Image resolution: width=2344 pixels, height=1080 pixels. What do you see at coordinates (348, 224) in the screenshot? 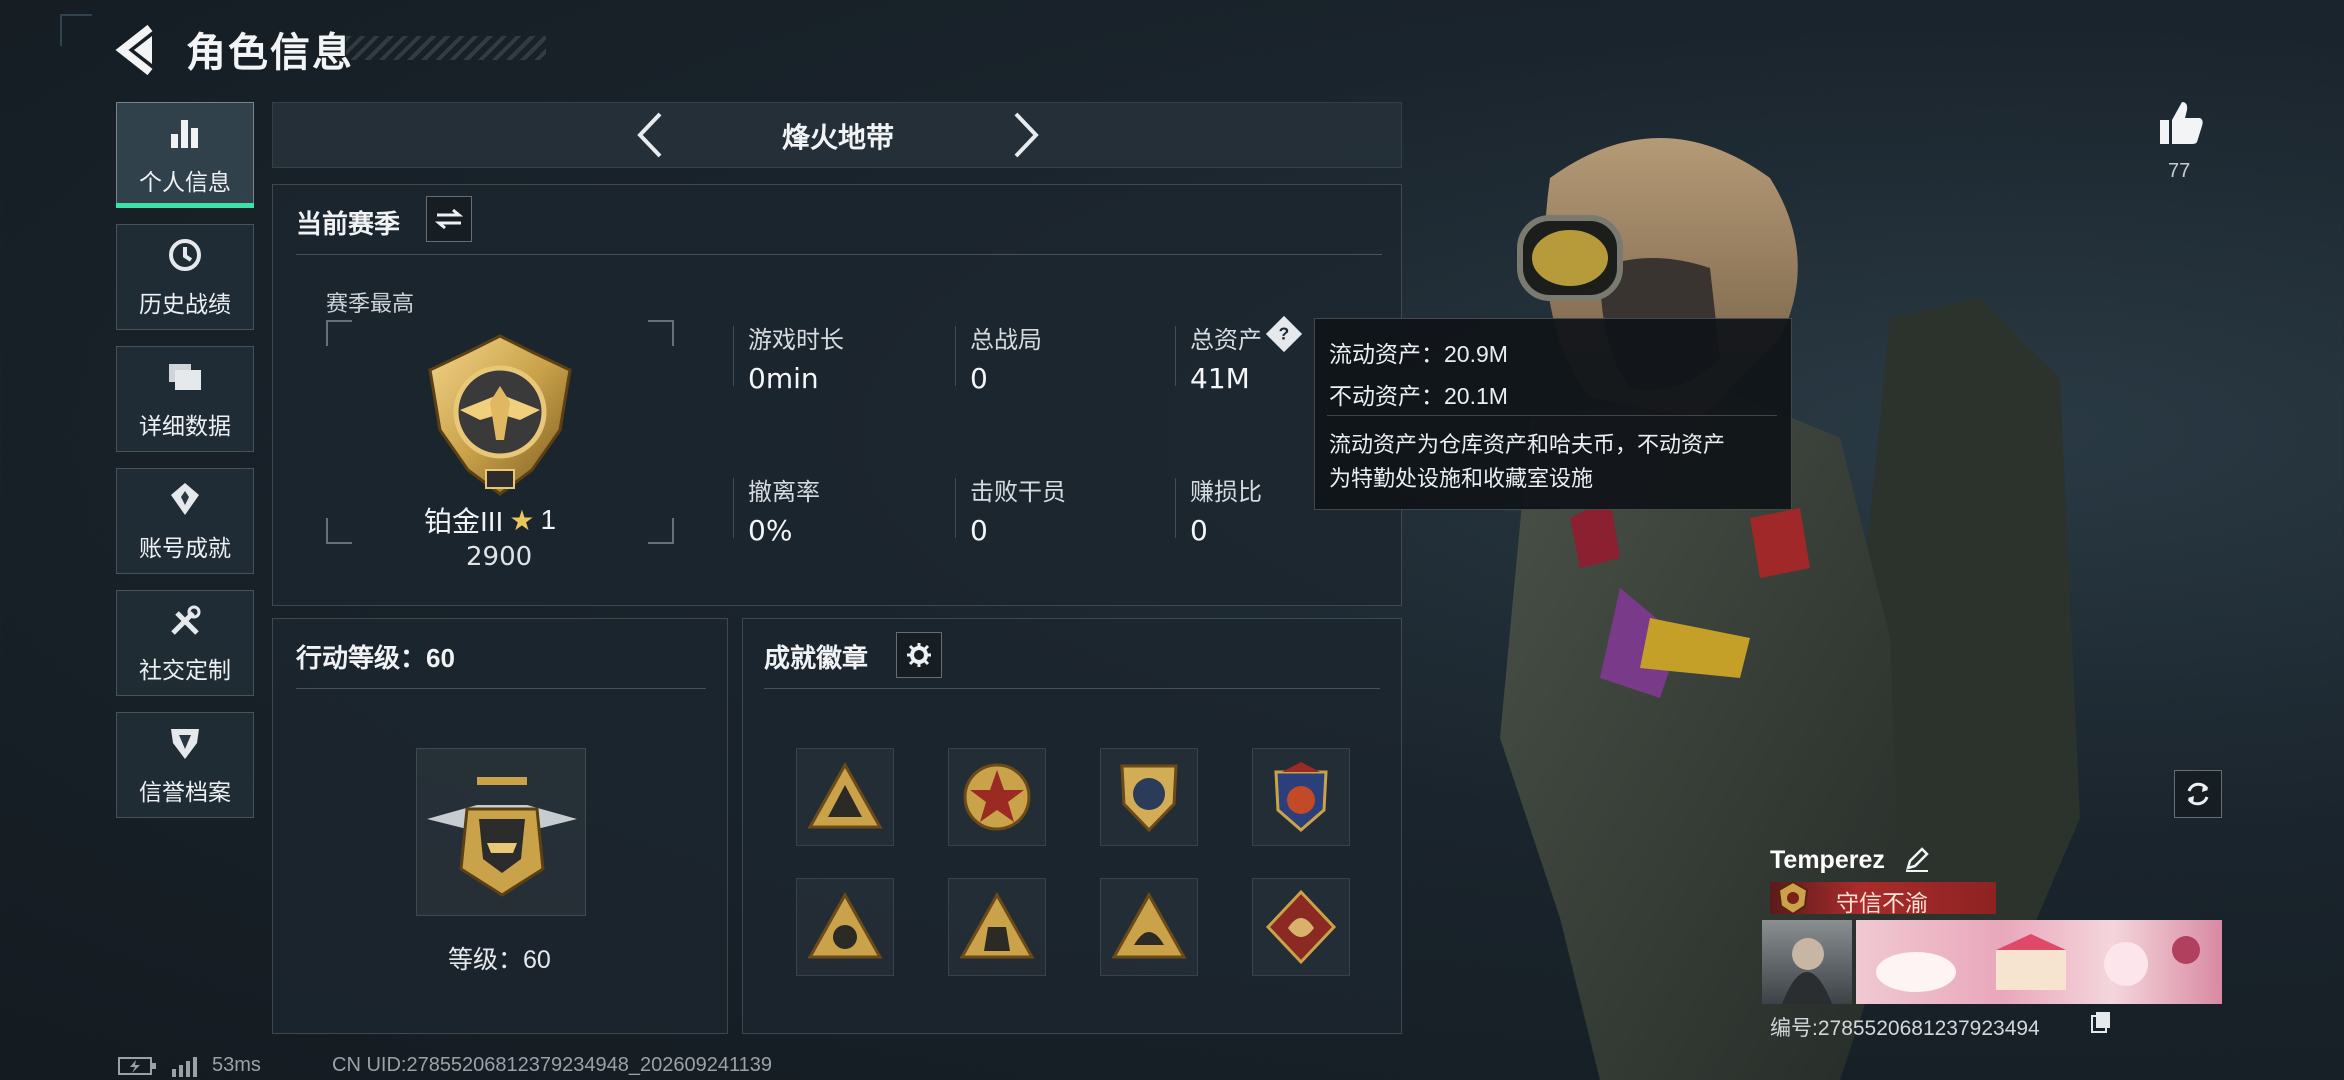
I see `season-title: 当前赛季` at bounding box center [348, 224].